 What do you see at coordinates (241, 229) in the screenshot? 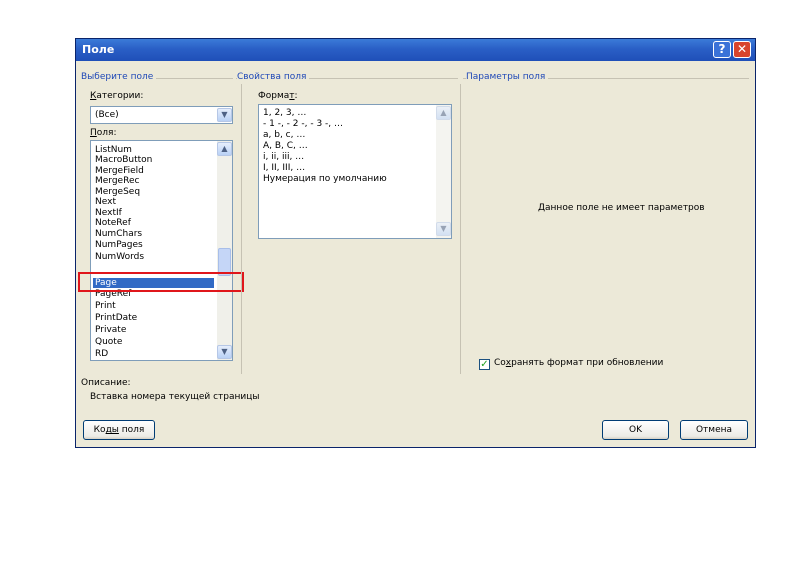
I see `separator-left` at bounding box center [241, 229].